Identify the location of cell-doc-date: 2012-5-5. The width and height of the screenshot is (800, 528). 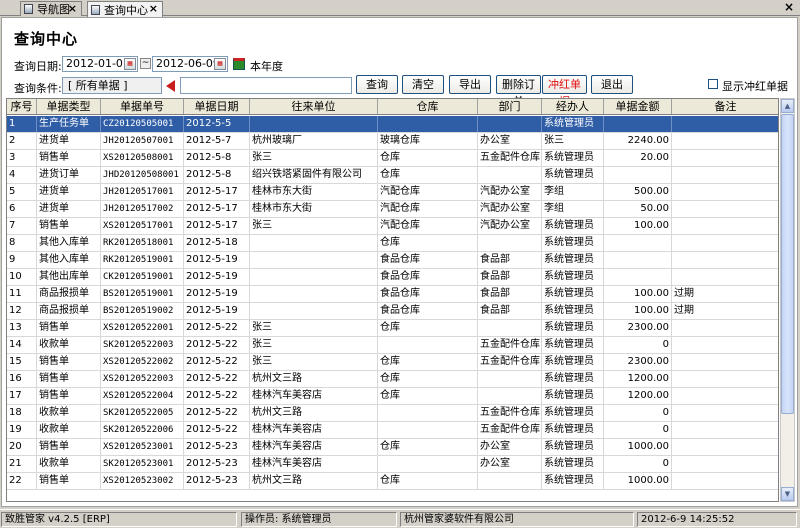
(217, 124).